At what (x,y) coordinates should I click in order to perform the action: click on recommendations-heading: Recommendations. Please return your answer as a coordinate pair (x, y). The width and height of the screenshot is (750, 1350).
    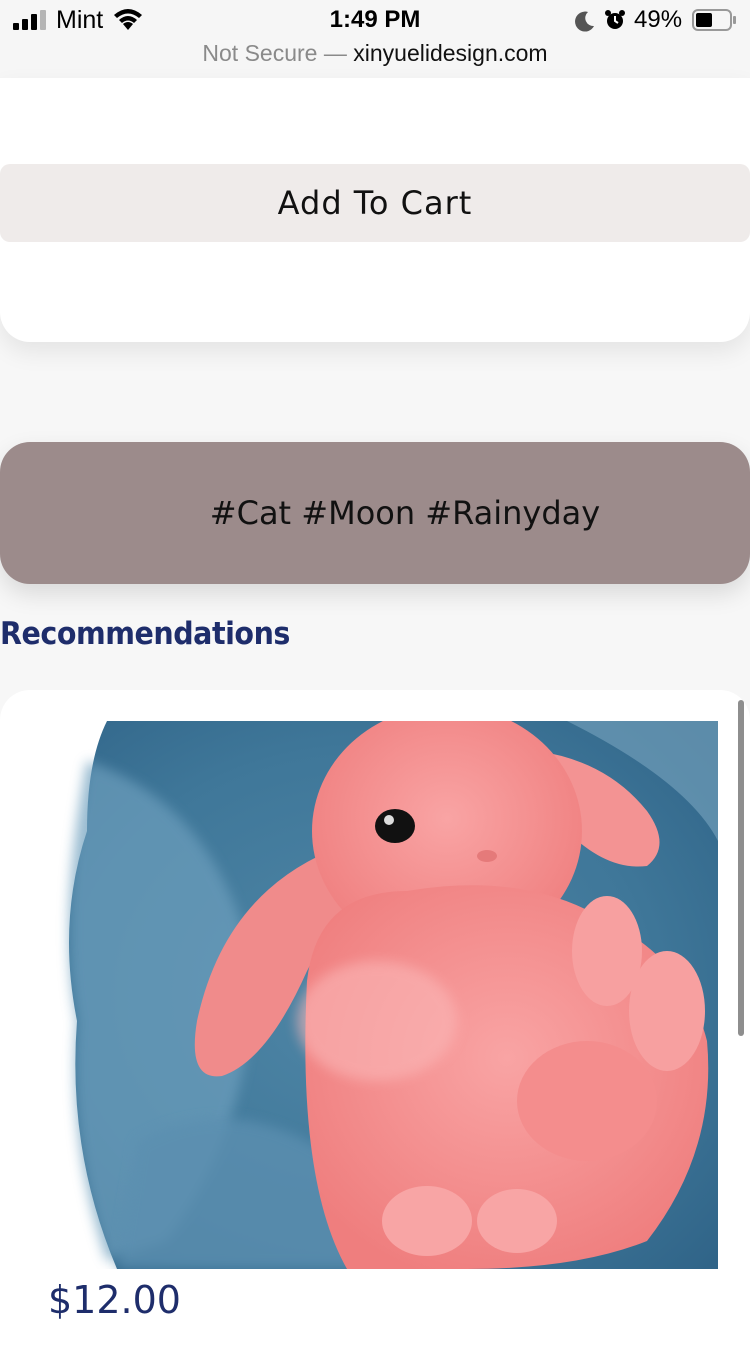
    Looking at the image, I should click on (145, 634).